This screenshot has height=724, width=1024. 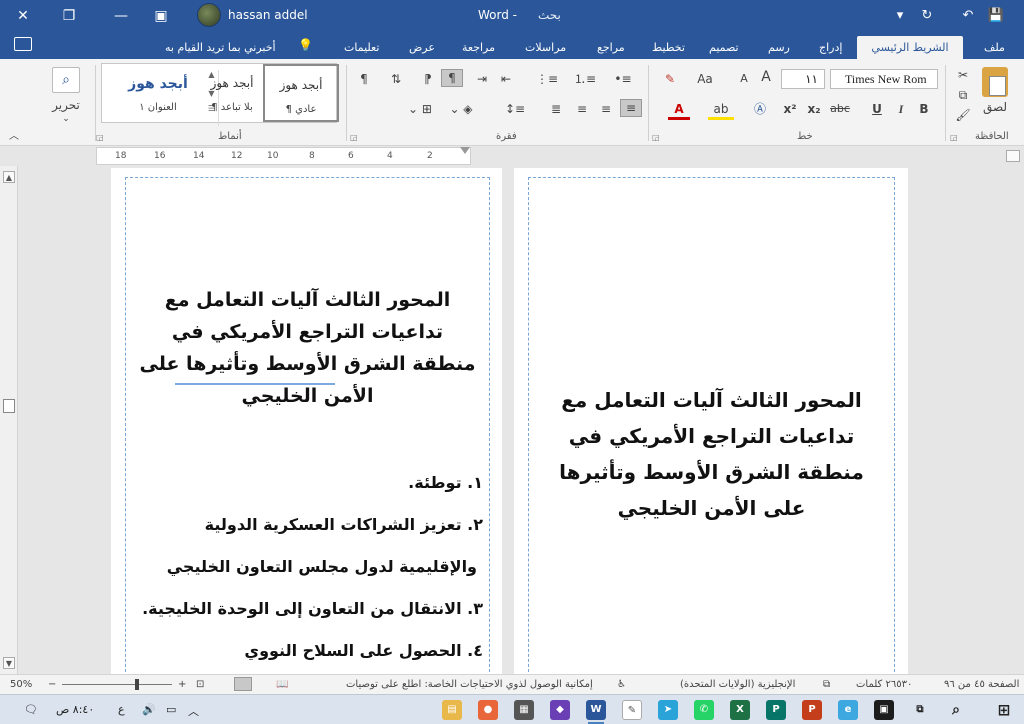 I want to click on style-normal: أبجد هوز ¶ عادي, so click(x=301, y=93).